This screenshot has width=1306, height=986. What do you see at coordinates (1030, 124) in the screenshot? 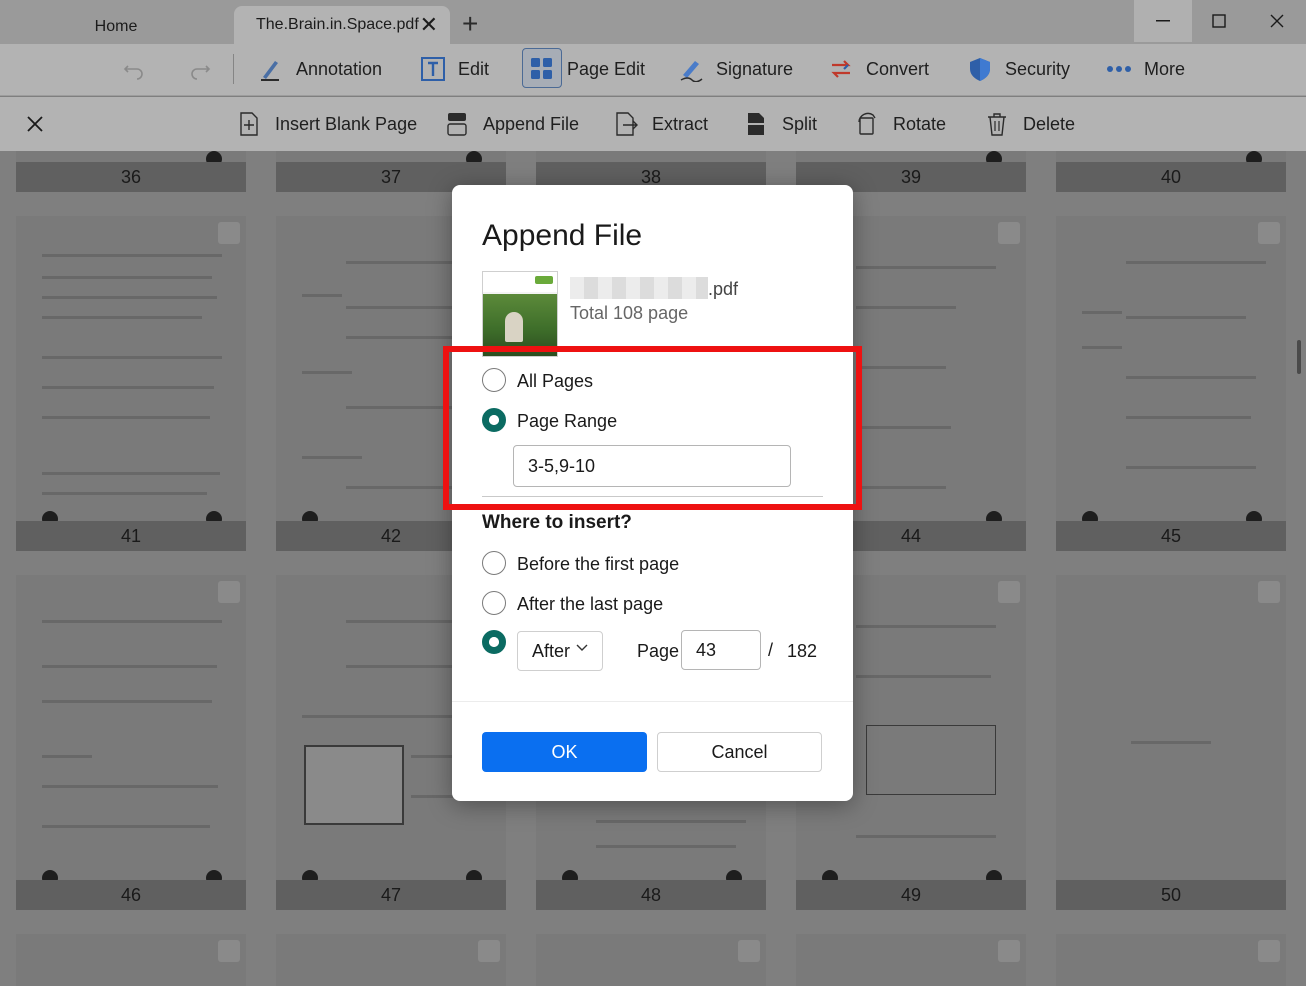
I see `delete-button: Delete` at bounding box center [1030, 124].